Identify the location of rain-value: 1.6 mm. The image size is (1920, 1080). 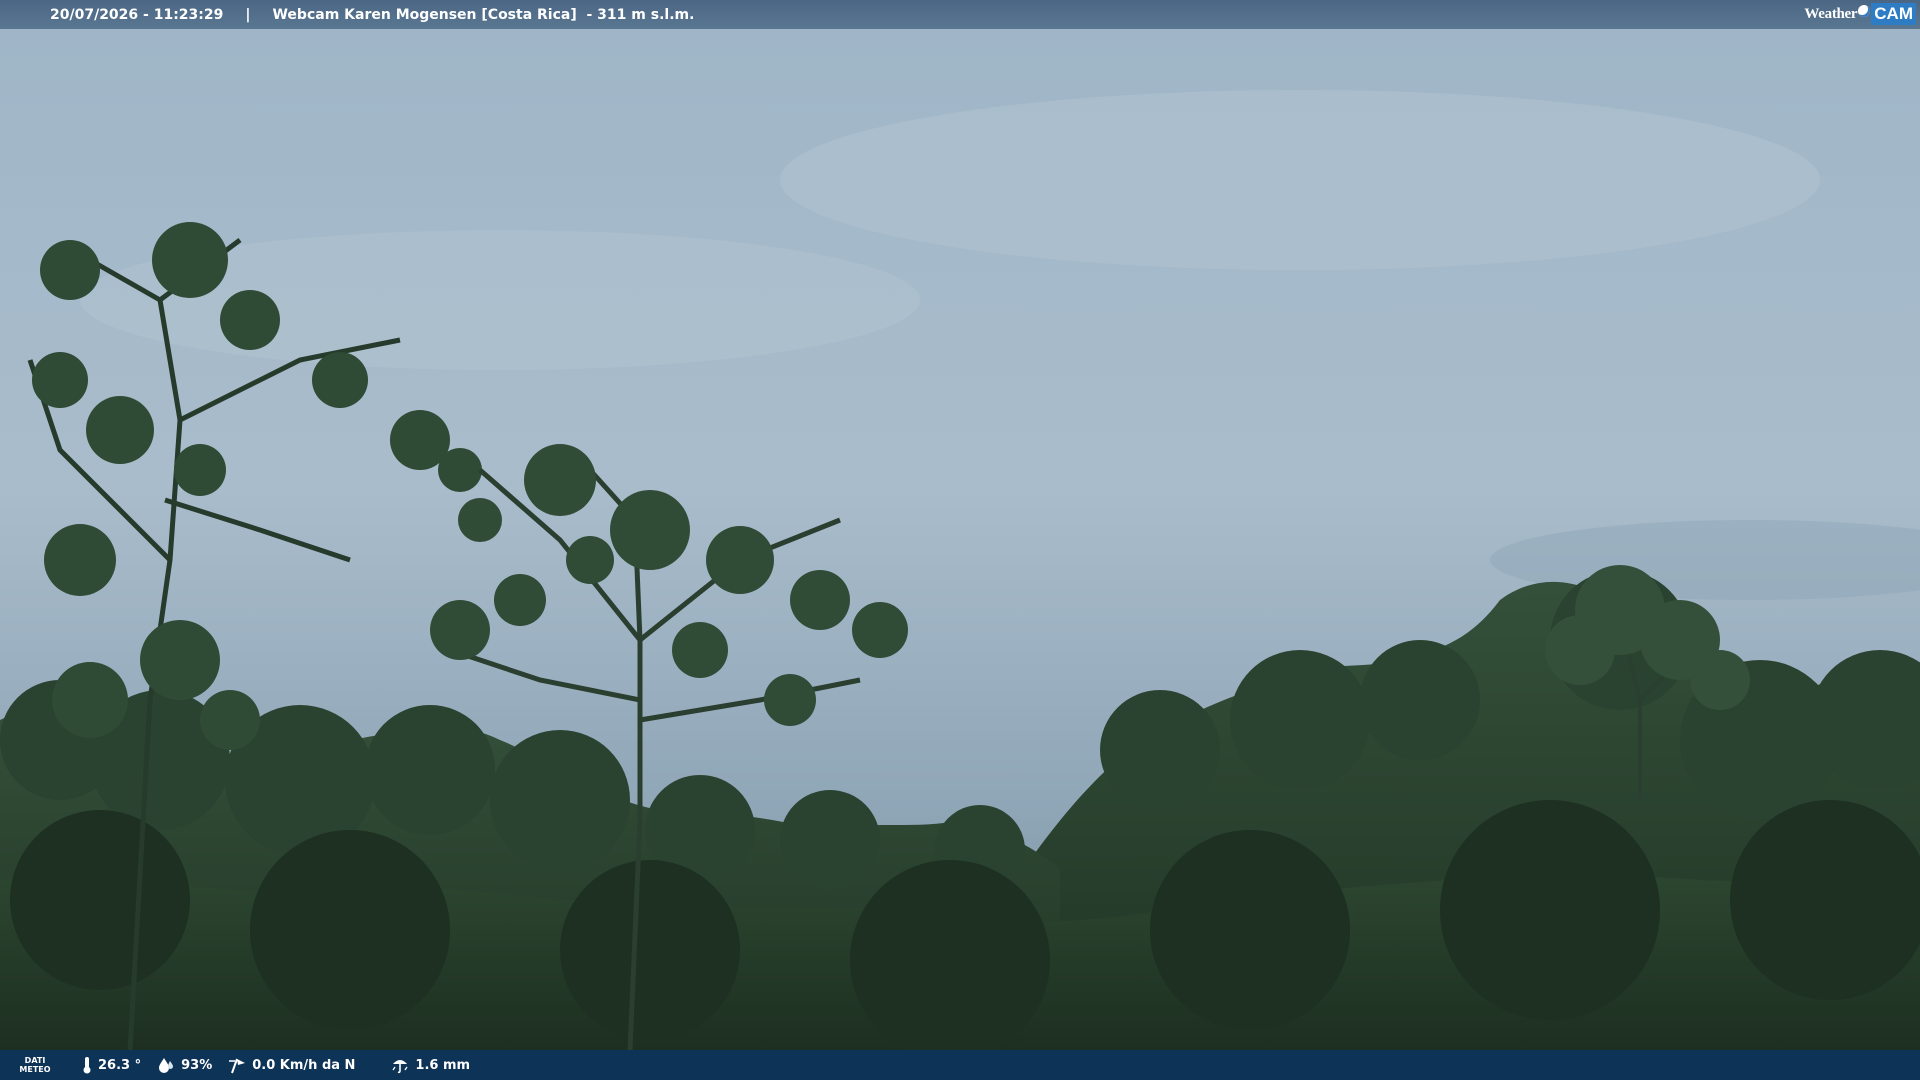
(443, 1065).